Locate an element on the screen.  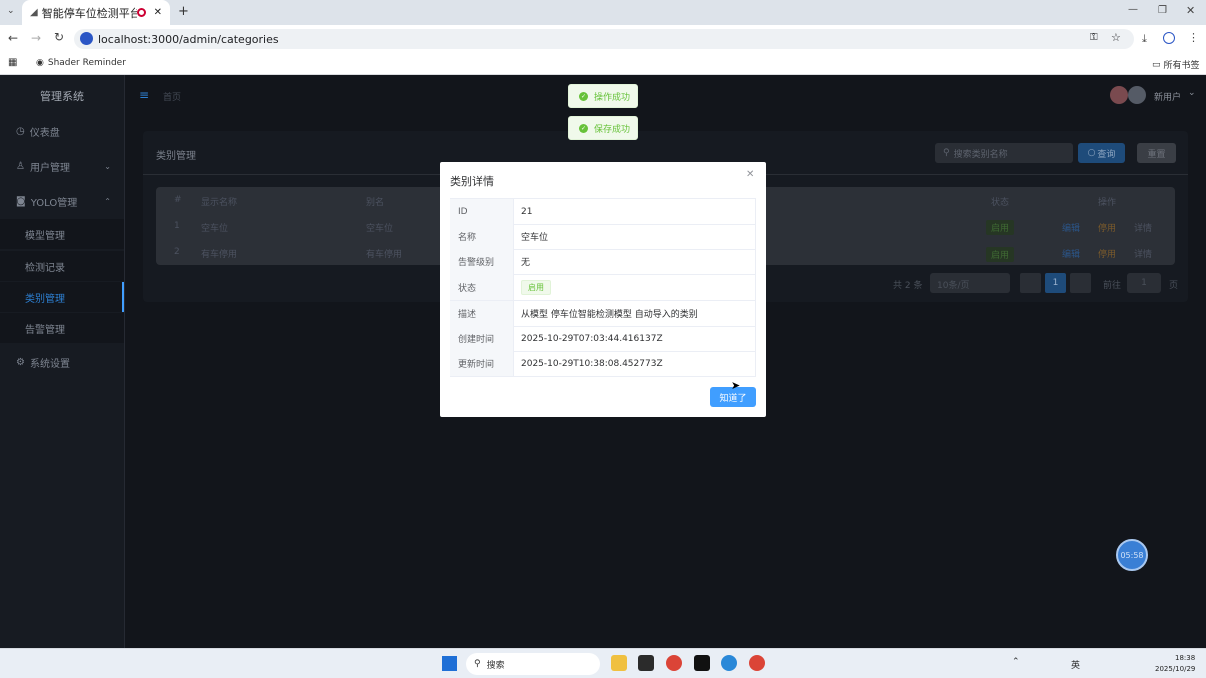
pagination: 共 2 条 10条/页 1 前往 1 页 is located at coordinates (1038, 283).